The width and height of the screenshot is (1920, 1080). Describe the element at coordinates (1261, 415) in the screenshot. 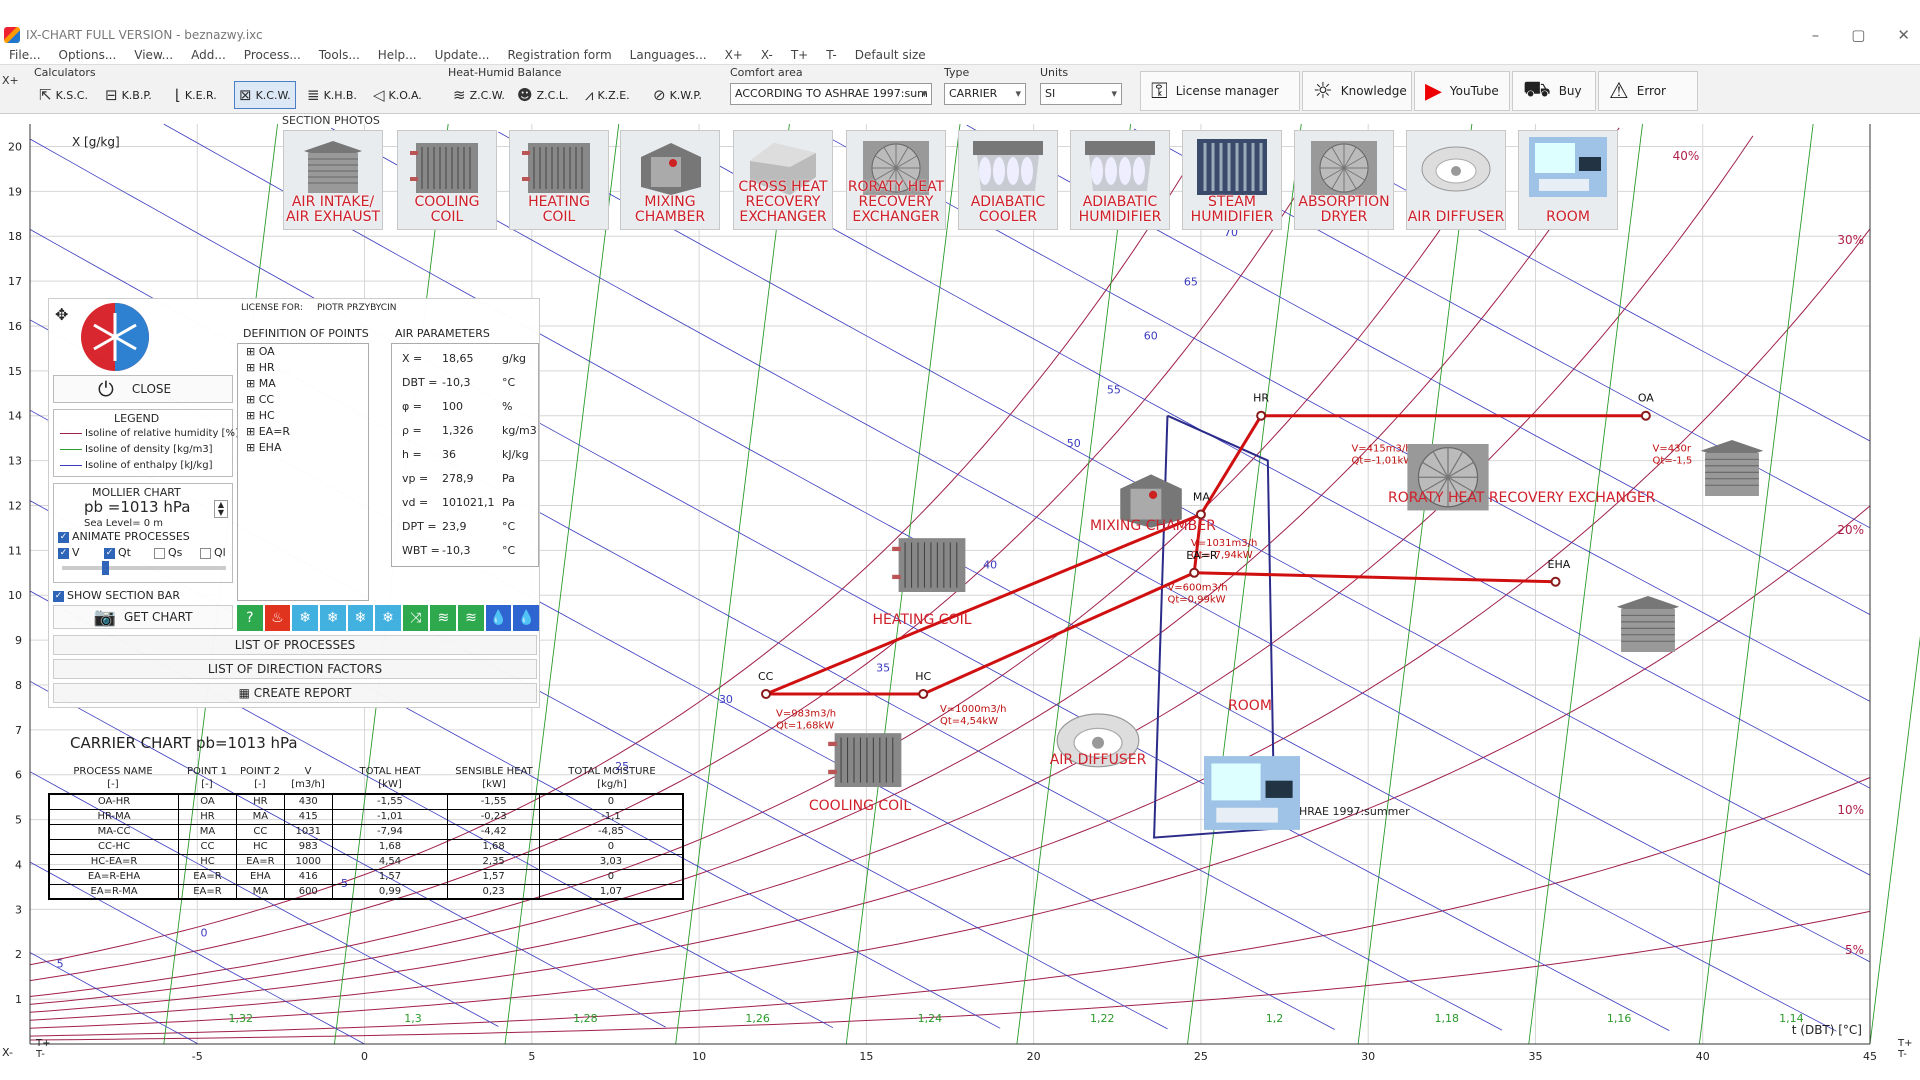

I see `state-point-hr` at that location.